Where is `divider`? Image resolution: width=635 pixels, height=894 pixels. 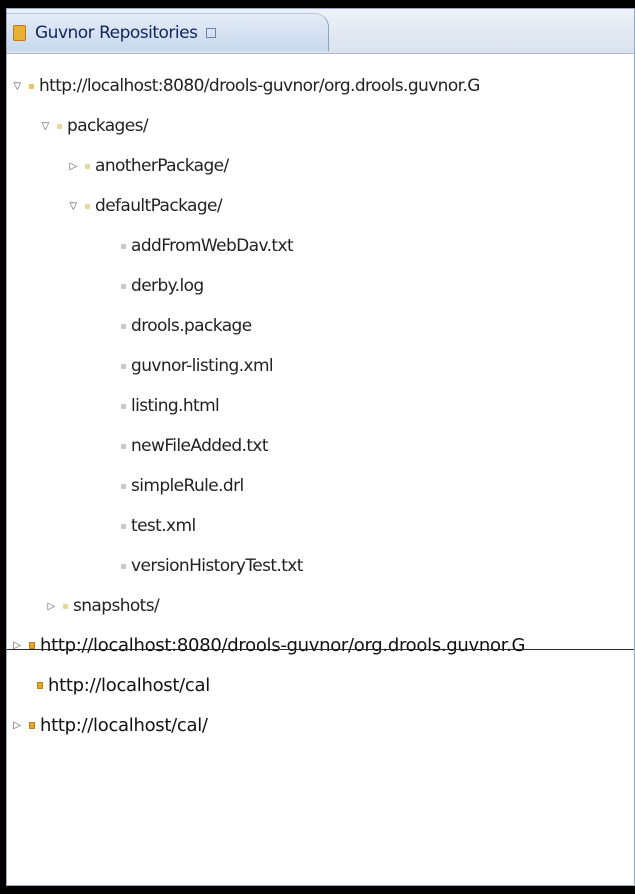
divider is located at coordinates (320, 649).